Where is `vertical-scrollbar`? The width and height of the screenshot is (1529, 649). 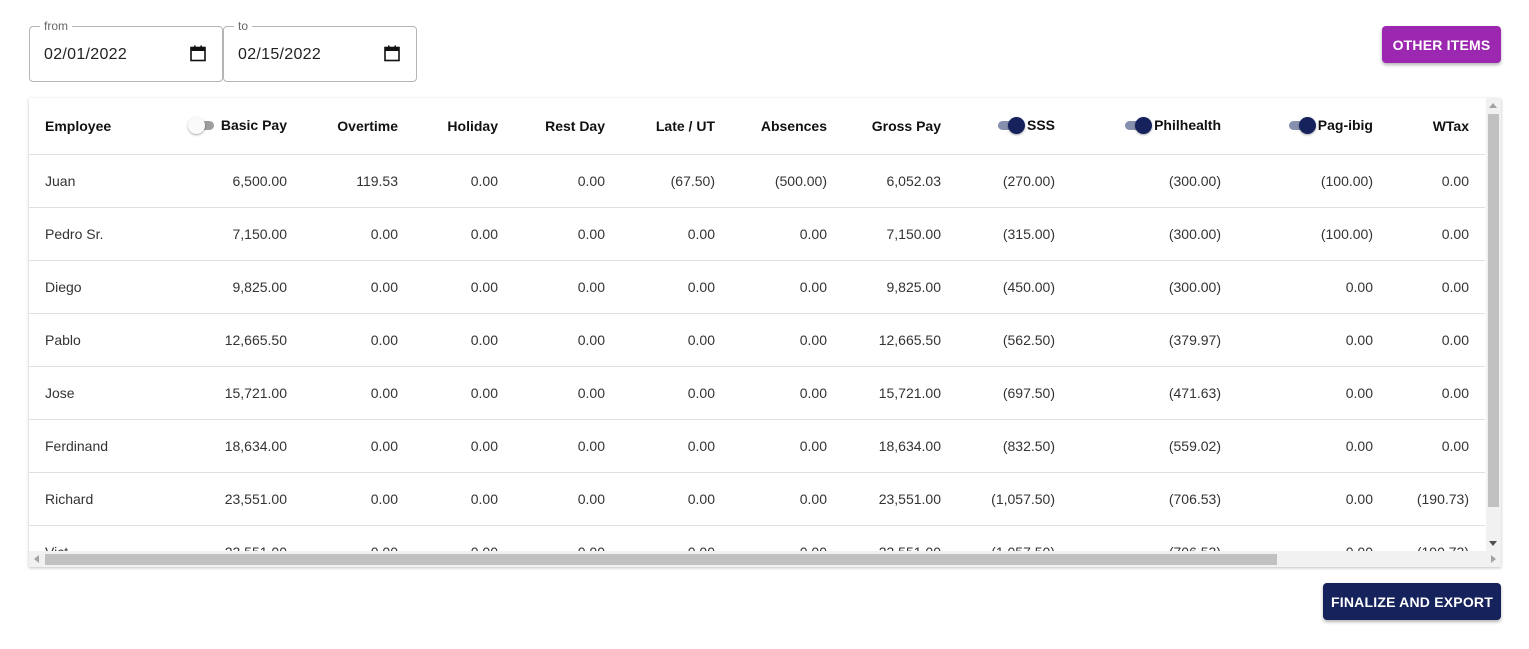 vertical-scrollbar is located at coordinates (1493, 324).